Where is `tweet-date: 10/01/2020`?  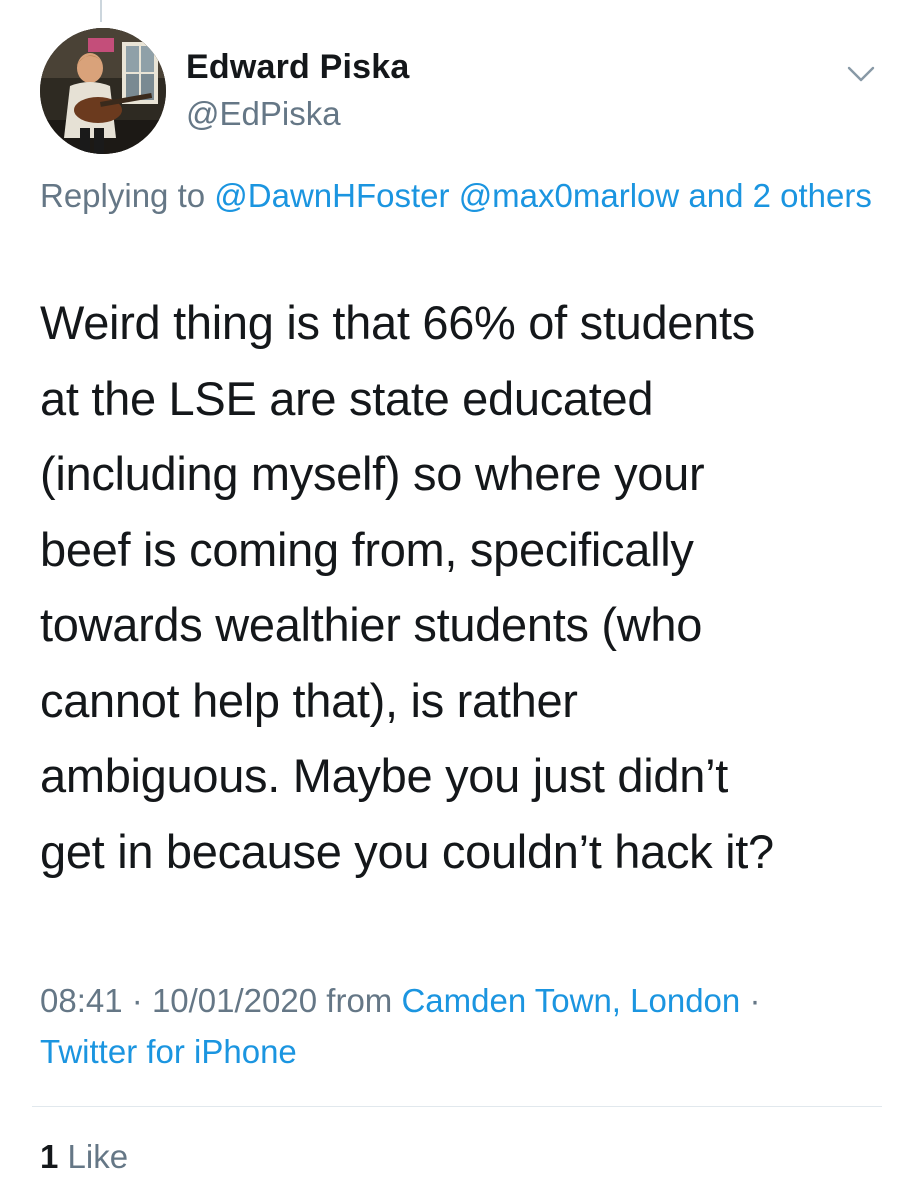 tweet-date: 10/01/2020 is located at coordinates (234, 1000).